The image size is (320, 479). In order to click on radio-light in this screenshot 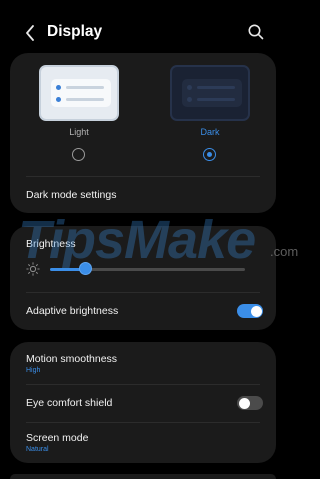, I will do `click(78, 154)`.